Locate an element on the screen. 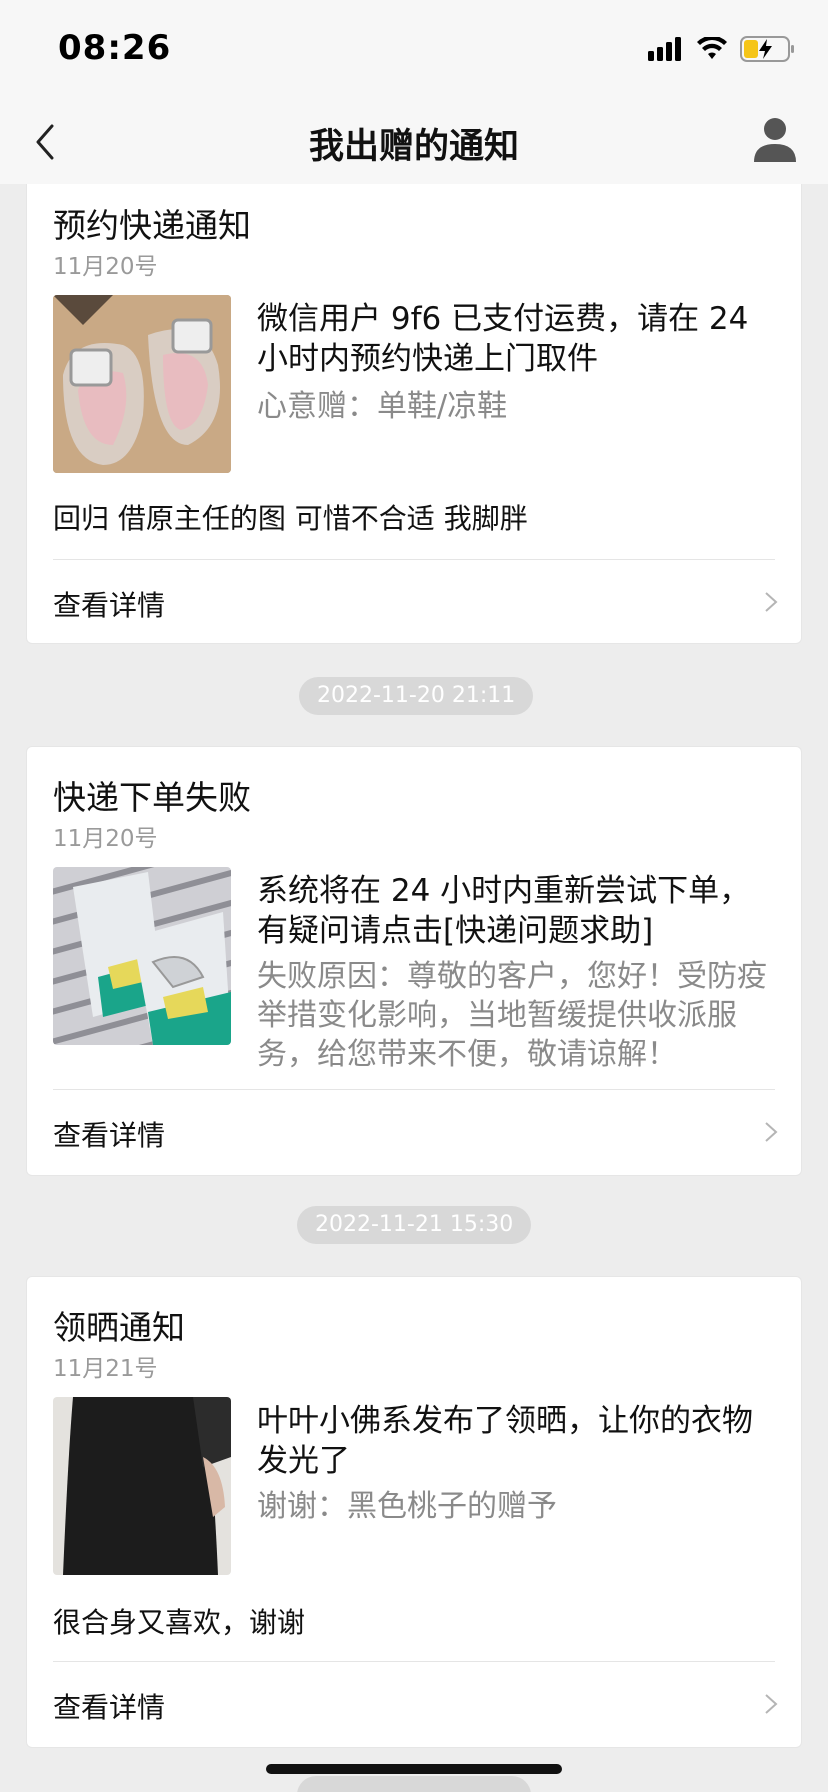  dress-photo is located at coordinates (142, 1486).